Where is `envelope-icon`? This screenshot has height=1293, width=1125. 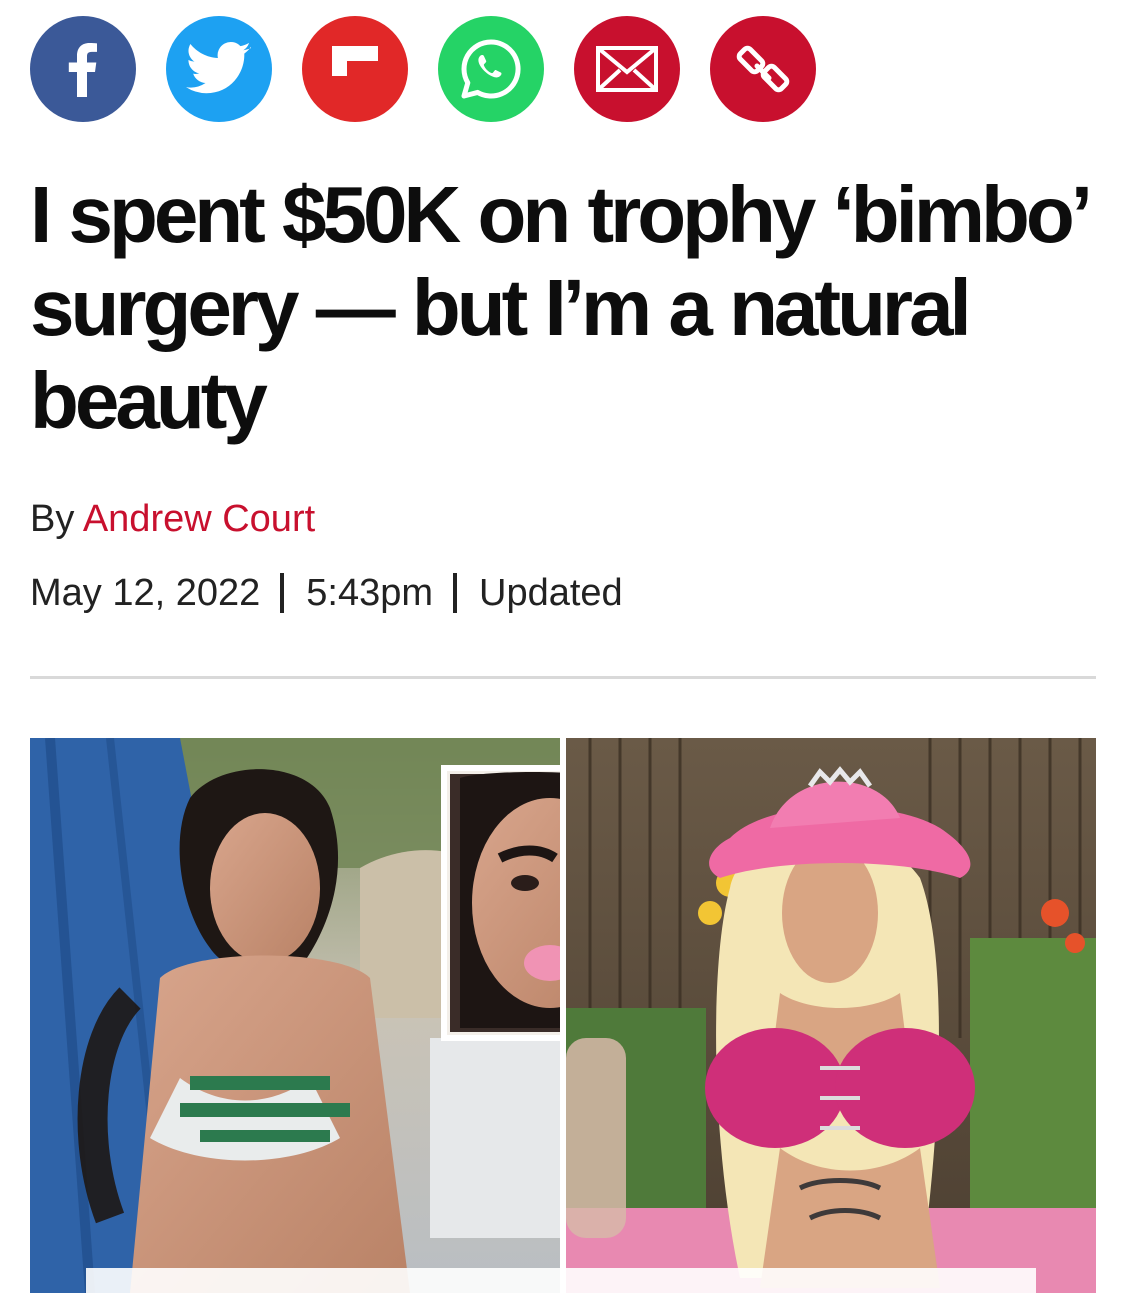
envelope-icon is located at coordinates (627, 69).